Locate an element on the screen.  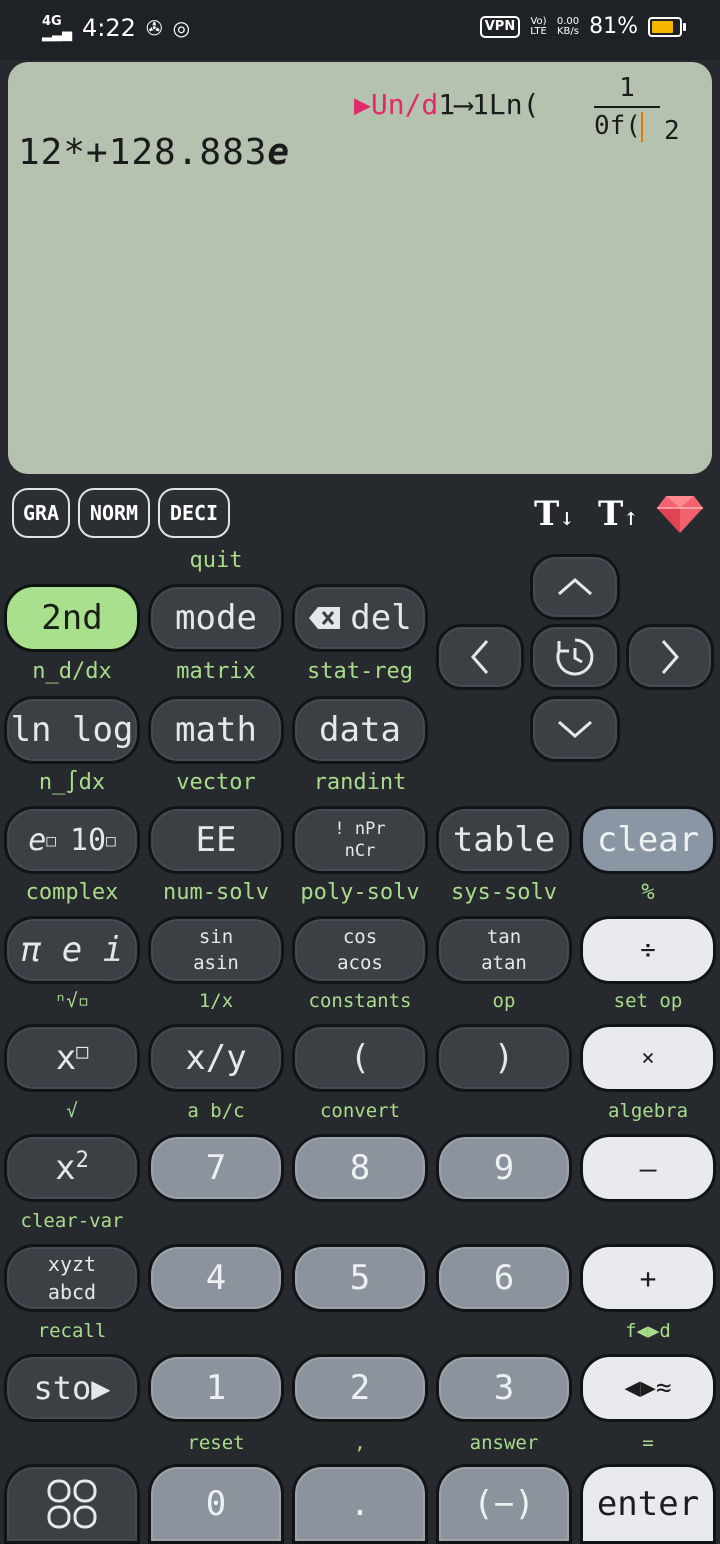
factorial-npr-label: ! nPr is located at coordinates (360, 829).